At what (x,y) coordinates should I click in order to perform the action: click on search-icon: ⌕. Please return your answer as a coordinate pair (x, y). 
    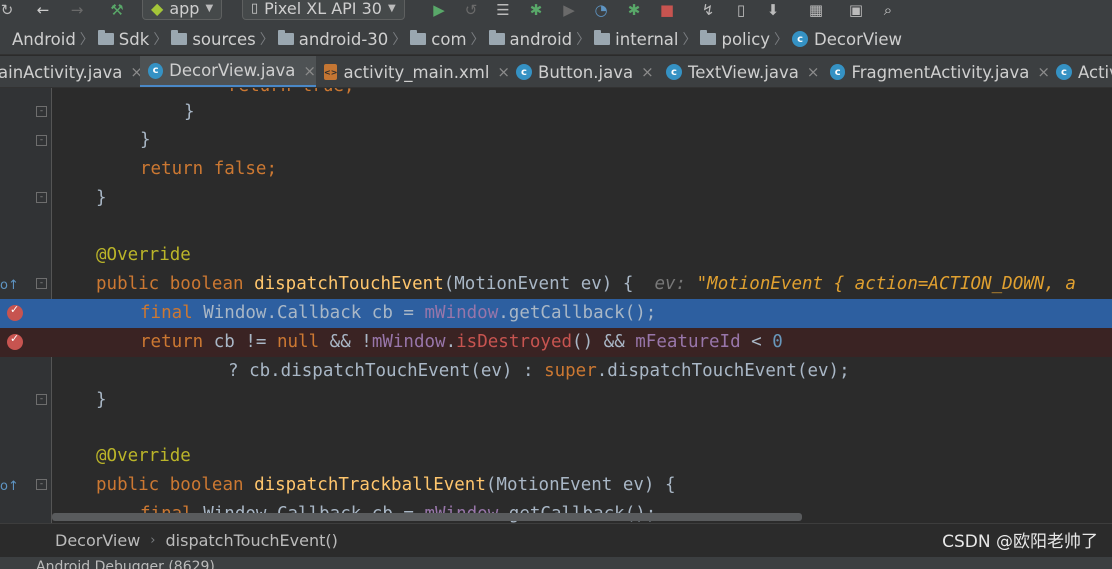
    Looking at the image, I should click on (888, 10).